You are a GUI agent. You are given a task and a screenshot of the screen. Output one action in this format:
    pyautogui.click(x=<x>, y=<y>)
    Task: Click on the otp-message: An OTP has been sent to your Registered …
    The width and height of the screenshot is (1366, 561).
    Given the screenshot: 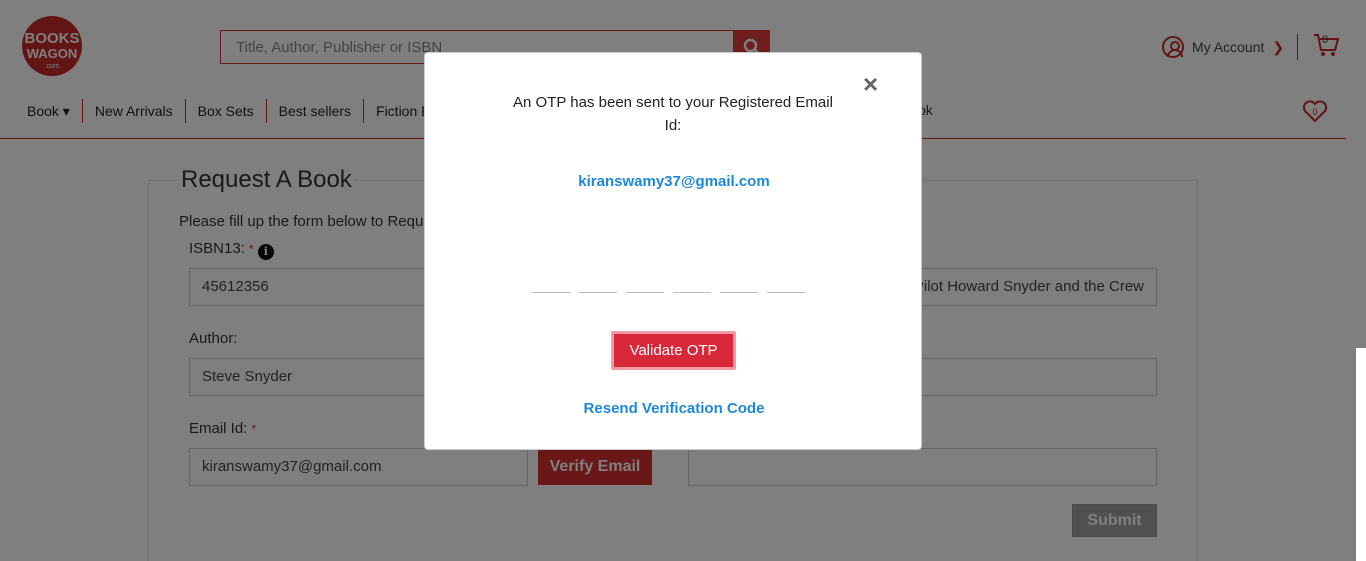 What is the action you would take?
    pyautogui.click(x=673, y=114)
    